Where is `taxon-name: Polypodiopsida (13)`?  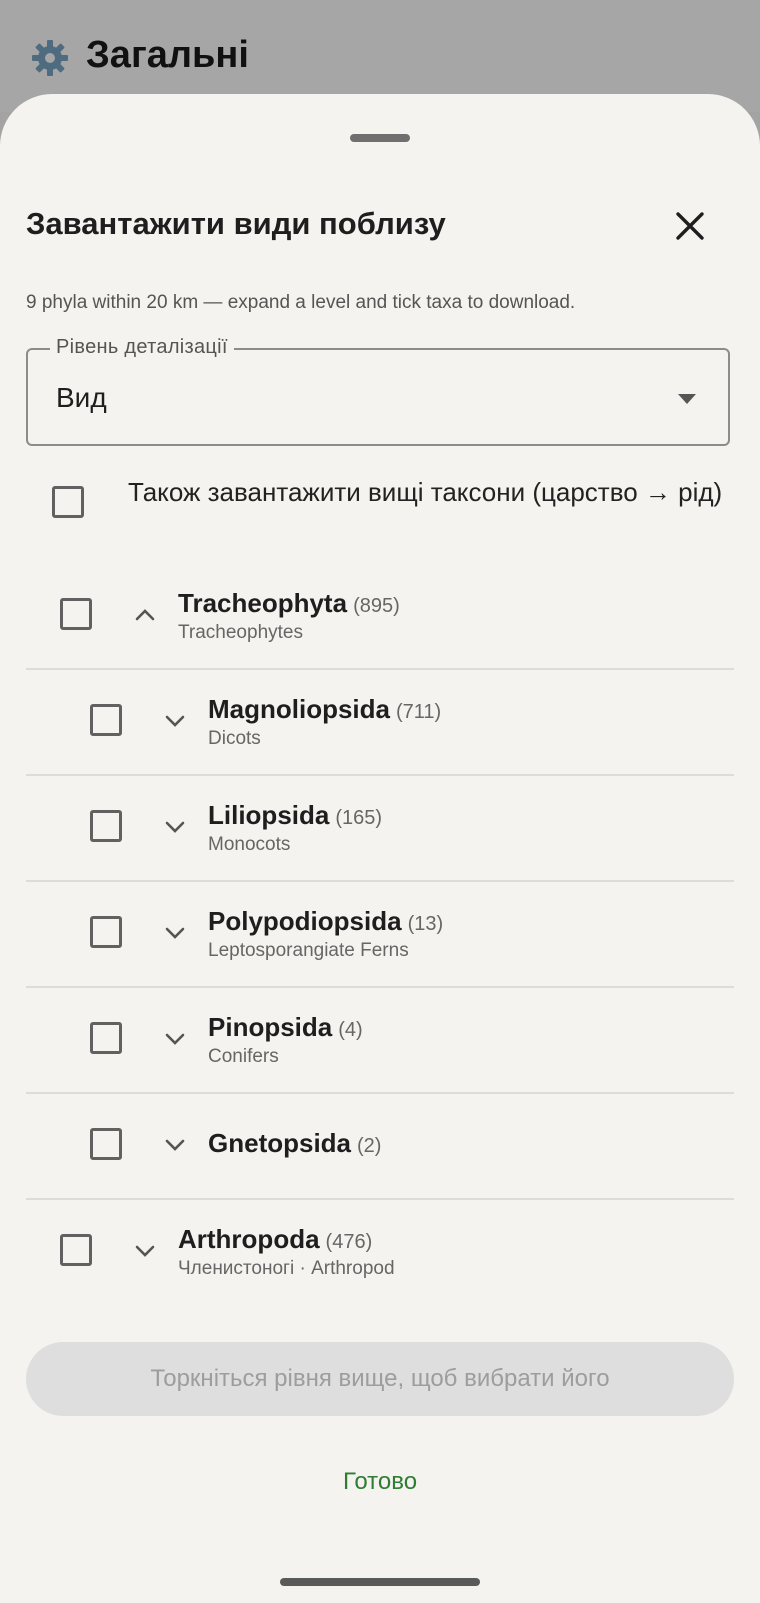
taxon-name: Polypodiopsida (13) is located at coordinates (326, 921).